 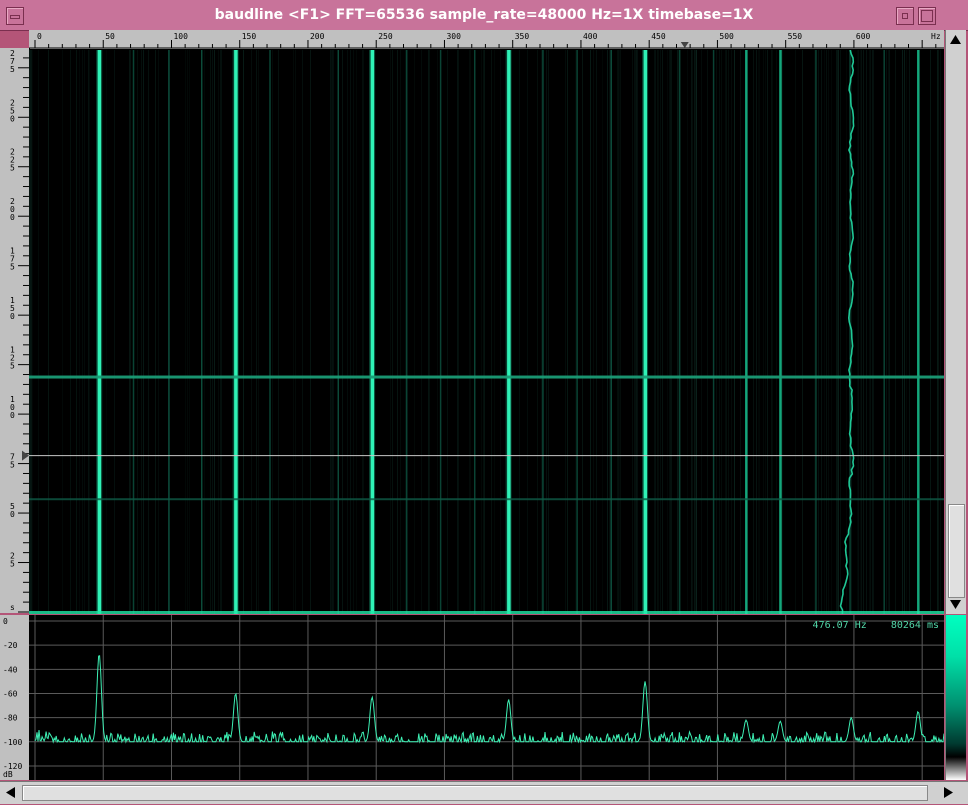 I want to click on time-tick-label: s, so click(x=12, y=607).